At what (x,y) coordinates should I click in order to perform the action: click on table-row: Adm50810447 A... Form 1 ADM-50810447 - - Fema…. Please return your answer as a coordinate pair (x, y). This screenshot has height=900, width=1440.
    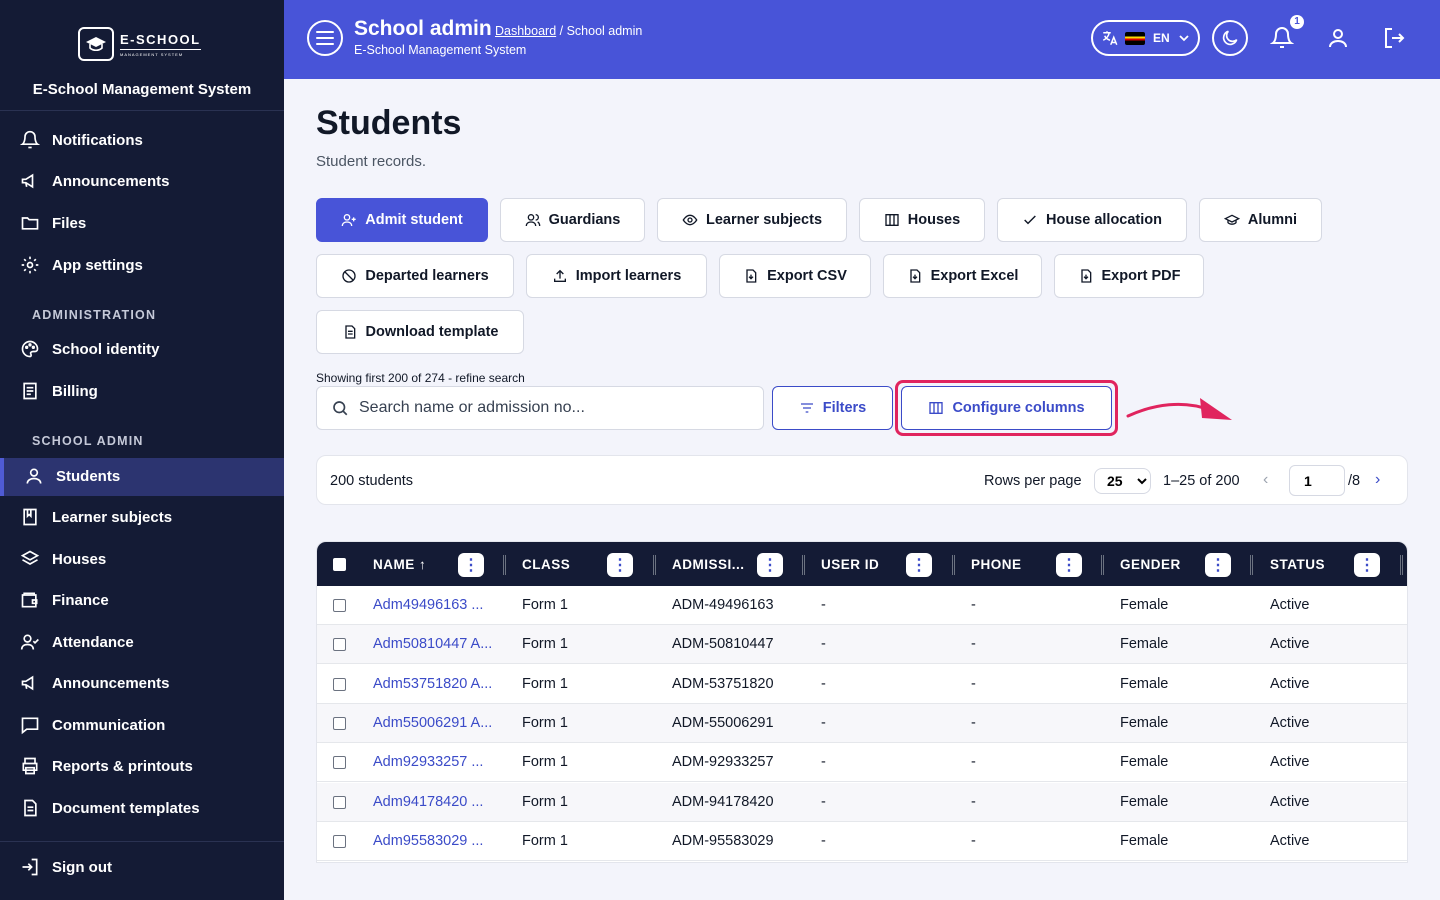
    Looking at the image, I should click on (862, 645).